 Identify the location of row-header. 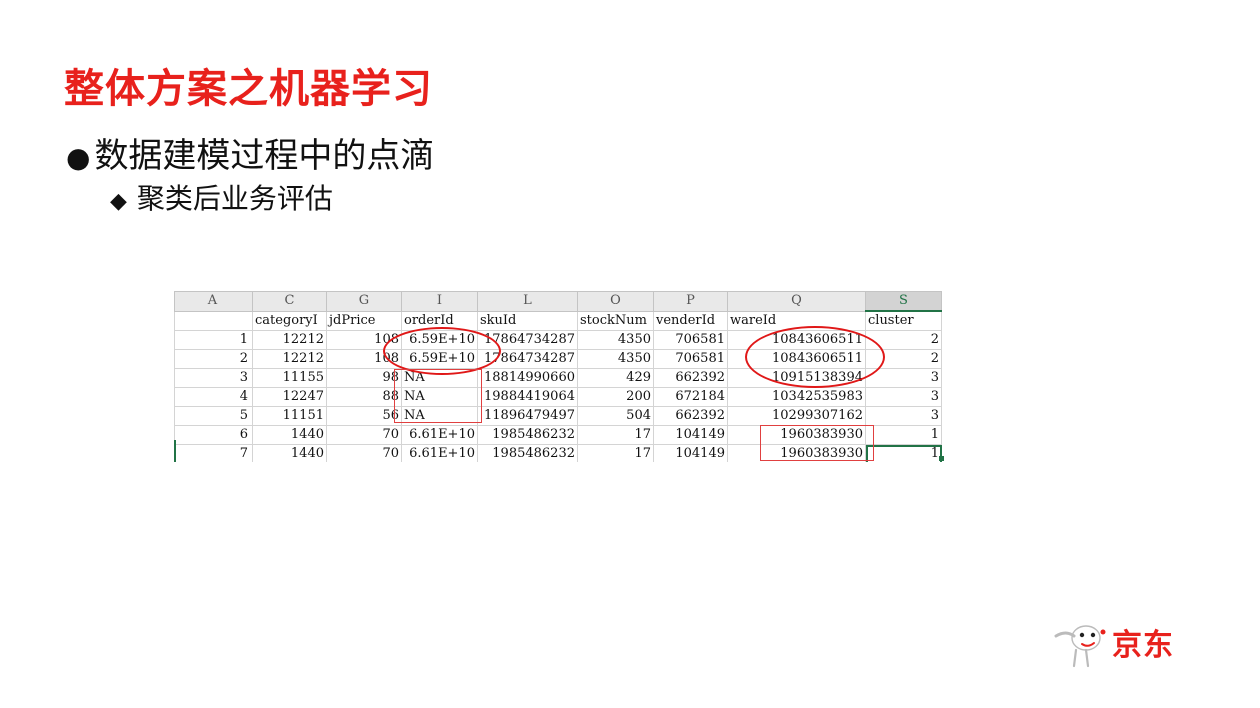
(213, 320).